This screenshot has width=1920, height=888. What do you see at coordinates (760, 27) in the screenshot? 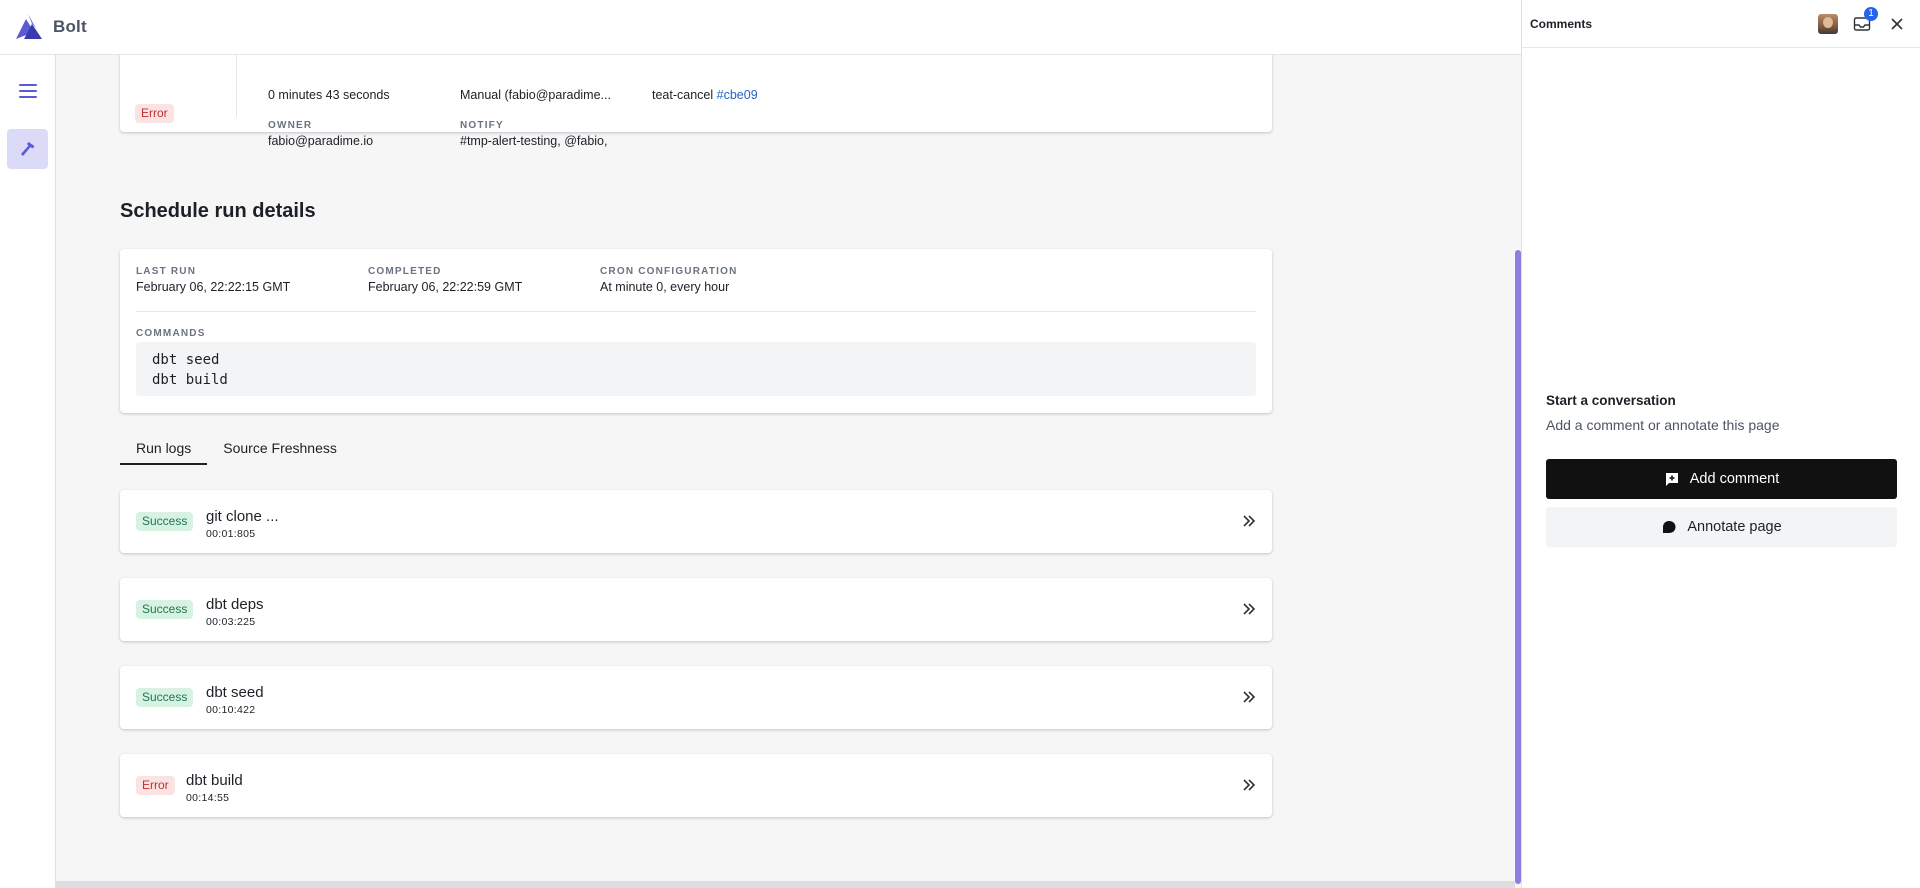
I see `top-bar: Bolt` at bounding box center [760, 27].